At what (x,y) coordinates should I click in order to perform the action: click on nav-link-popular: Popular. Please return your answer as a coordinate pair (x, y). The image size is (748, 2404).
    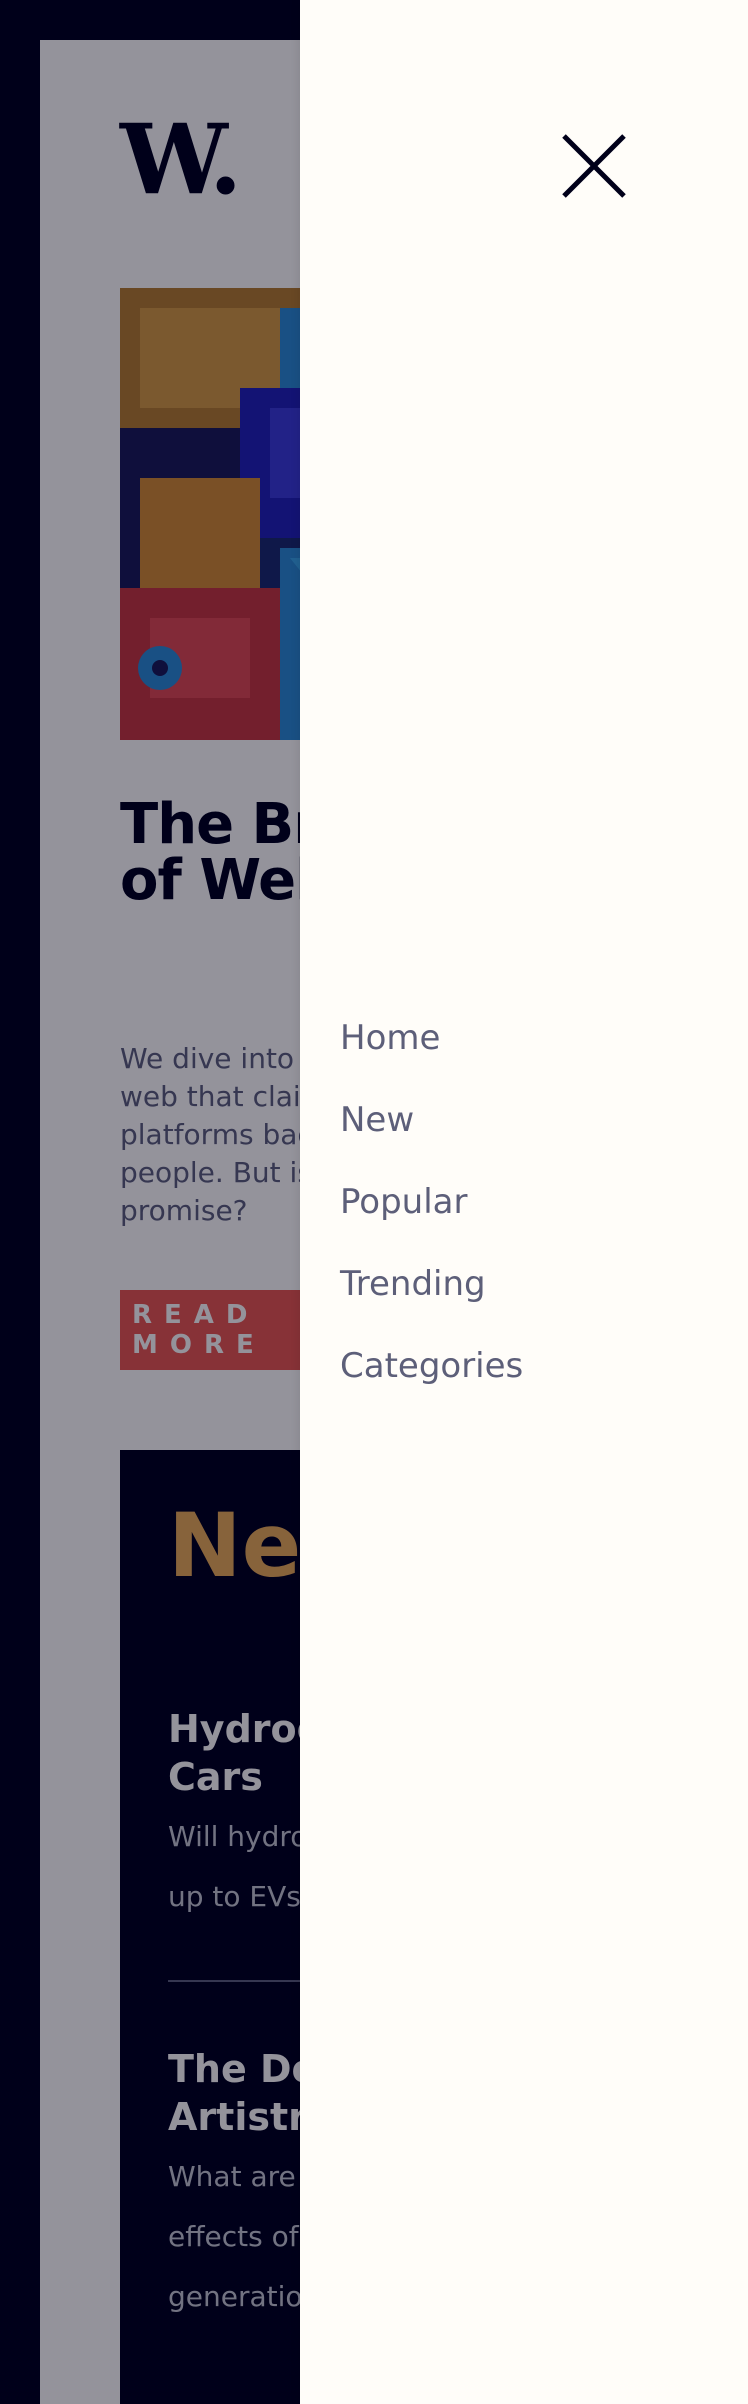
    Looking at the image, I should click on (431, 1202).